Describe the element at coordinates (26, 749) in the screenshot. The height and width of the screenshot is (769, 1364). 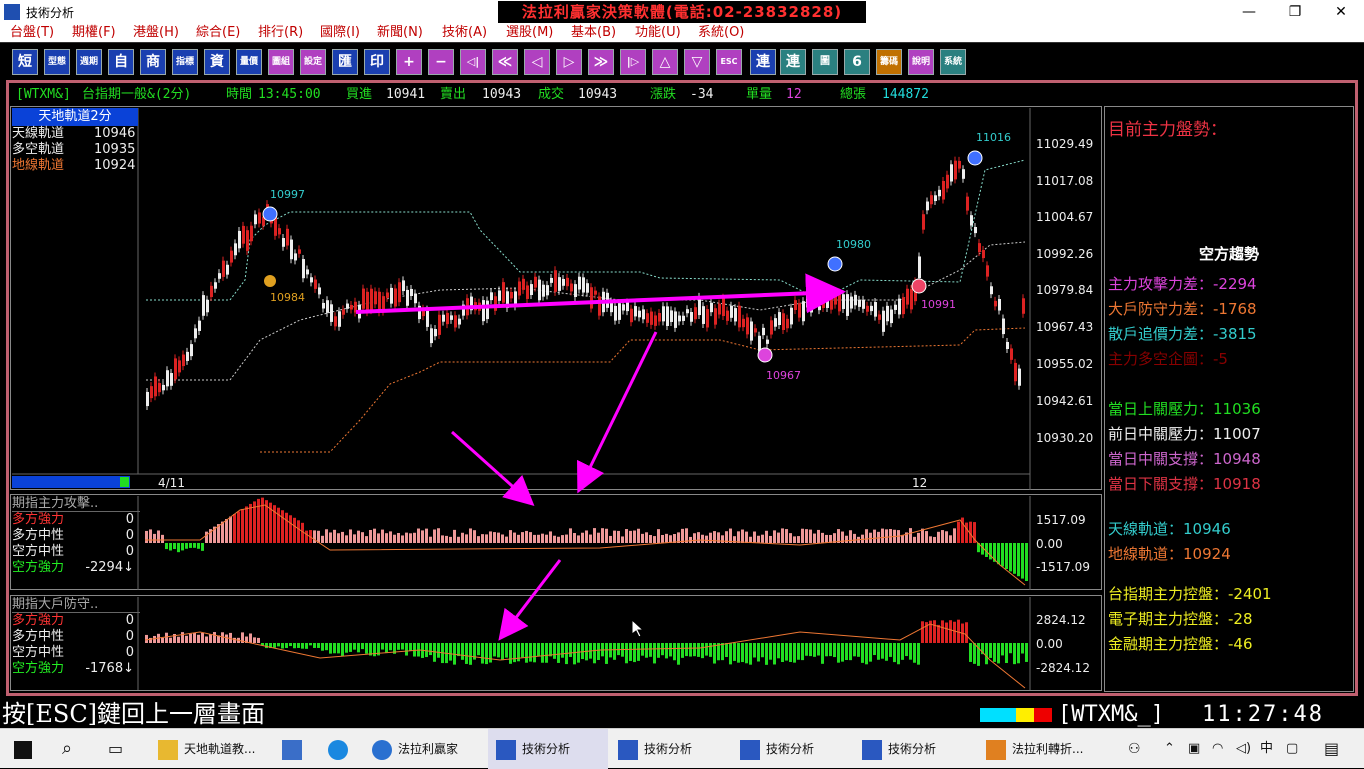
I see `start-button` at that location.